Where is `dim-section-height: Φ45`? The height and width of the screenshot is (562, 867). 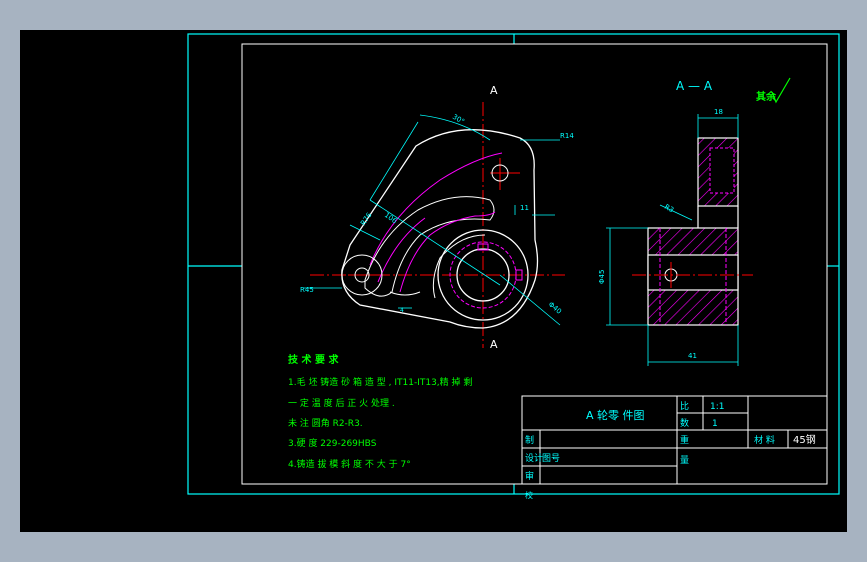
dim-section-height: Φ45 is located at coordinates (602, 277).